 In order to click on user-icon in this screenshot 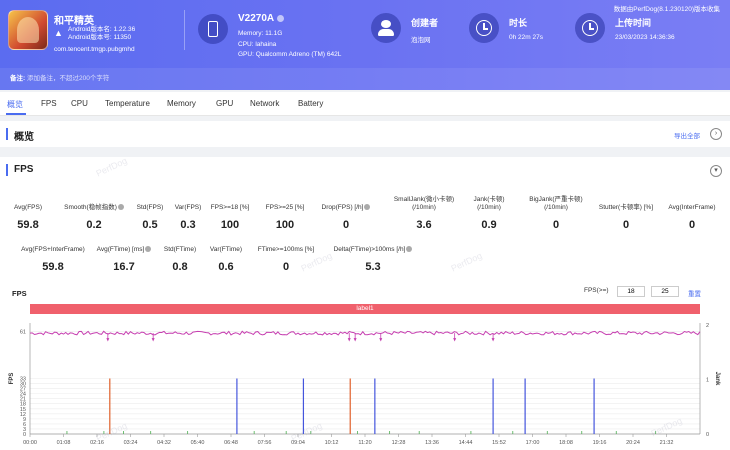, I will do `click(386, 28)`.